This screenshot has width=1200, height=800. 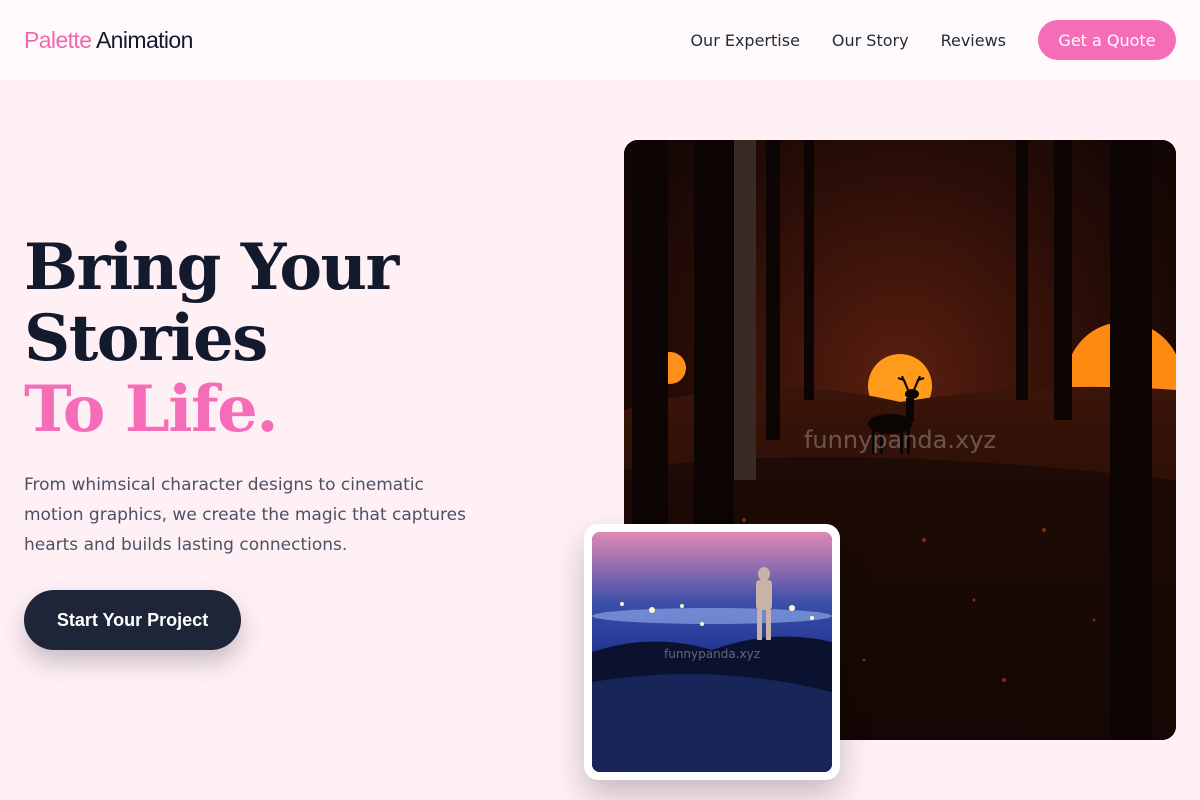 I want to click on brand-logo-accent: Palette, so click(x=58, y=39).